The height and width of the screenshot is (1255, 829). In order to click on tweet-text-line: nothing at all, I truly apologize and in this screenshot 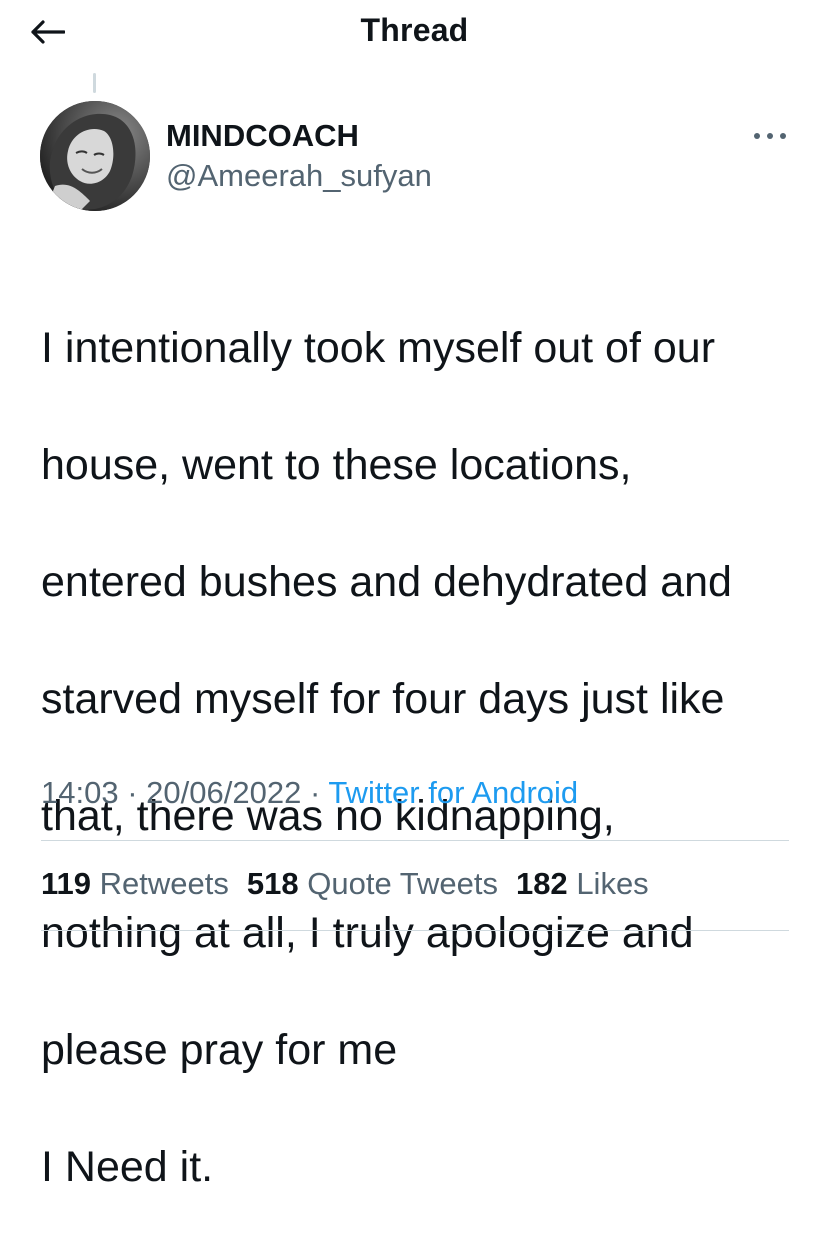, I will do `click(367, 932)`.